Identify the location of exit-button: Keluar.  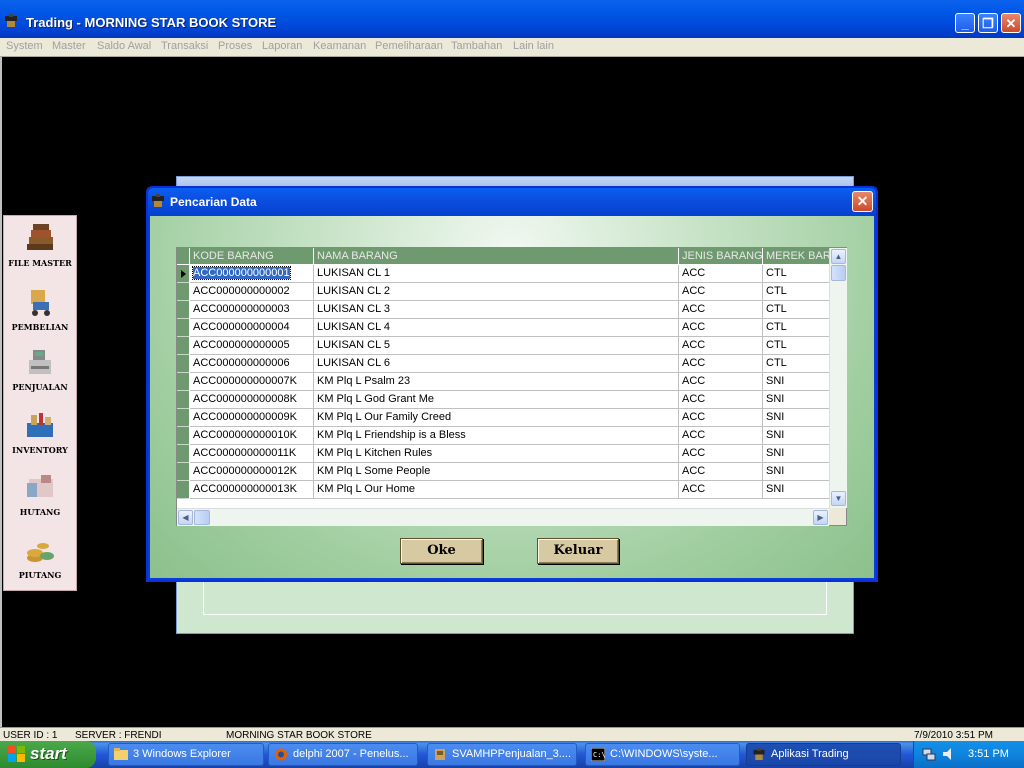
(578, 551).